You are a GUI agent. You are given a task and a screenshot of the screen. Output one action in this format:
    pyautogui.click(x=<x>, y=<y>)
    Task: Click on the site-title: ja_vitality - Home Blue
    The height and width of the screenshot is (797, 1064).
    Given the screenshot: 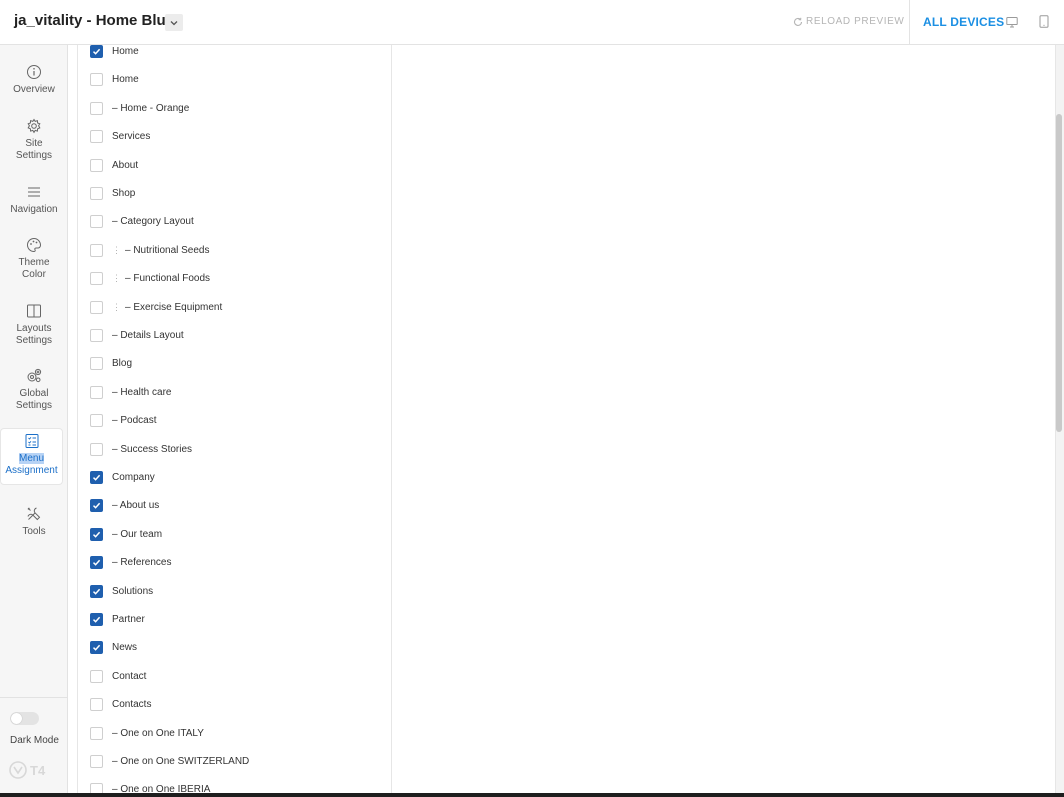 What is the action you would take?
    pyautogui.click(x=94, y=20)
    